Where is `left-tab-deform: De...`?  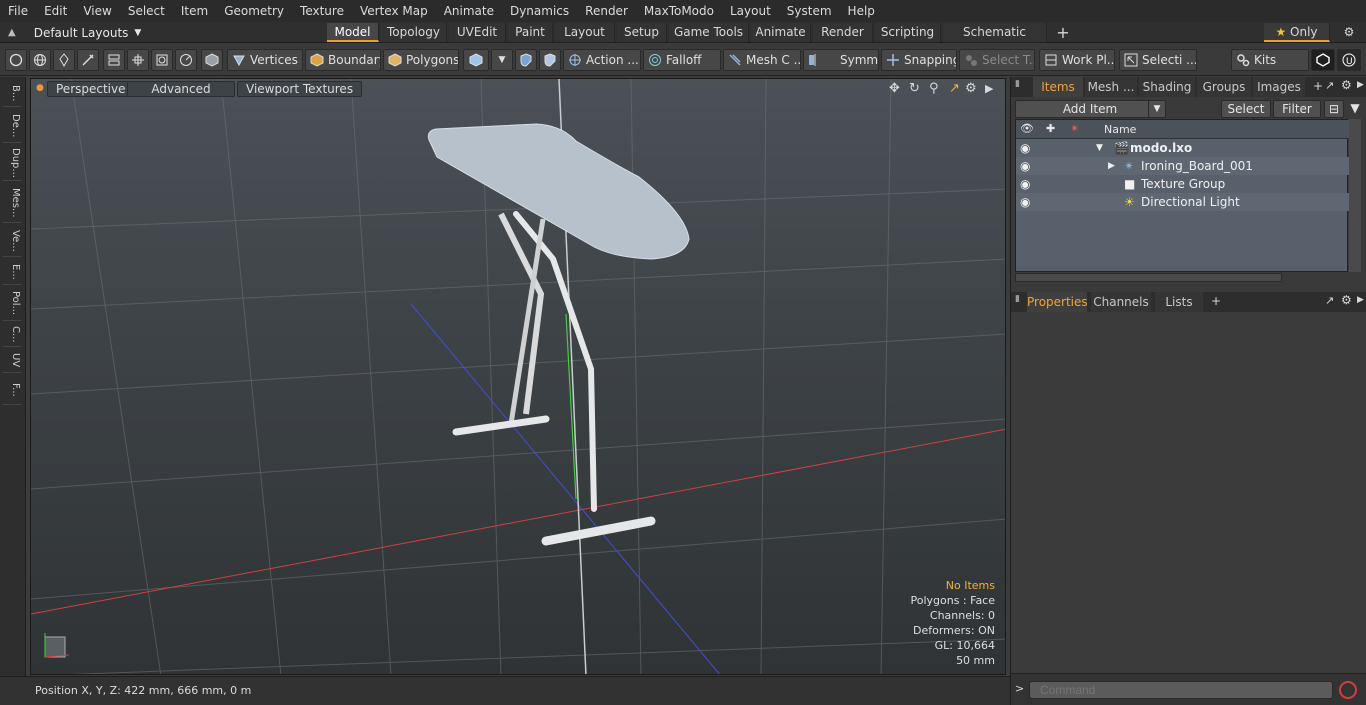 left-tab-deform: De... is located at coordinates (12, 126).